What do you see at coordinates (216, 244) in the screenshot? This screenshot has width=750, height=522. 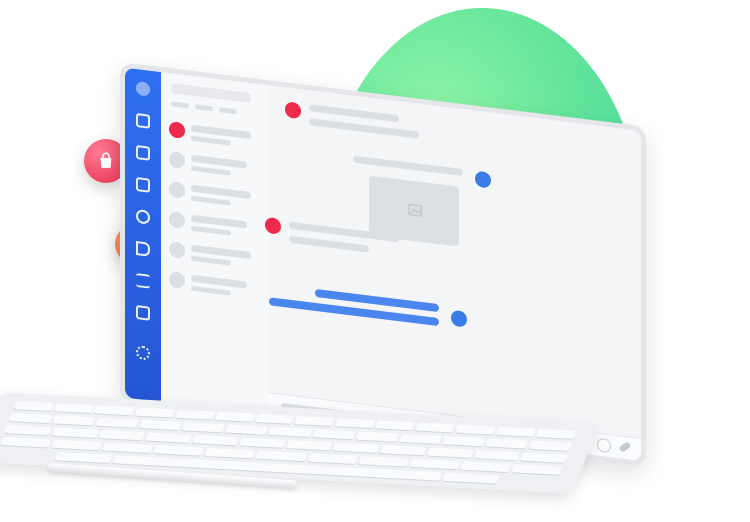 I see `conversation-list` at bounding box center [216, 244].